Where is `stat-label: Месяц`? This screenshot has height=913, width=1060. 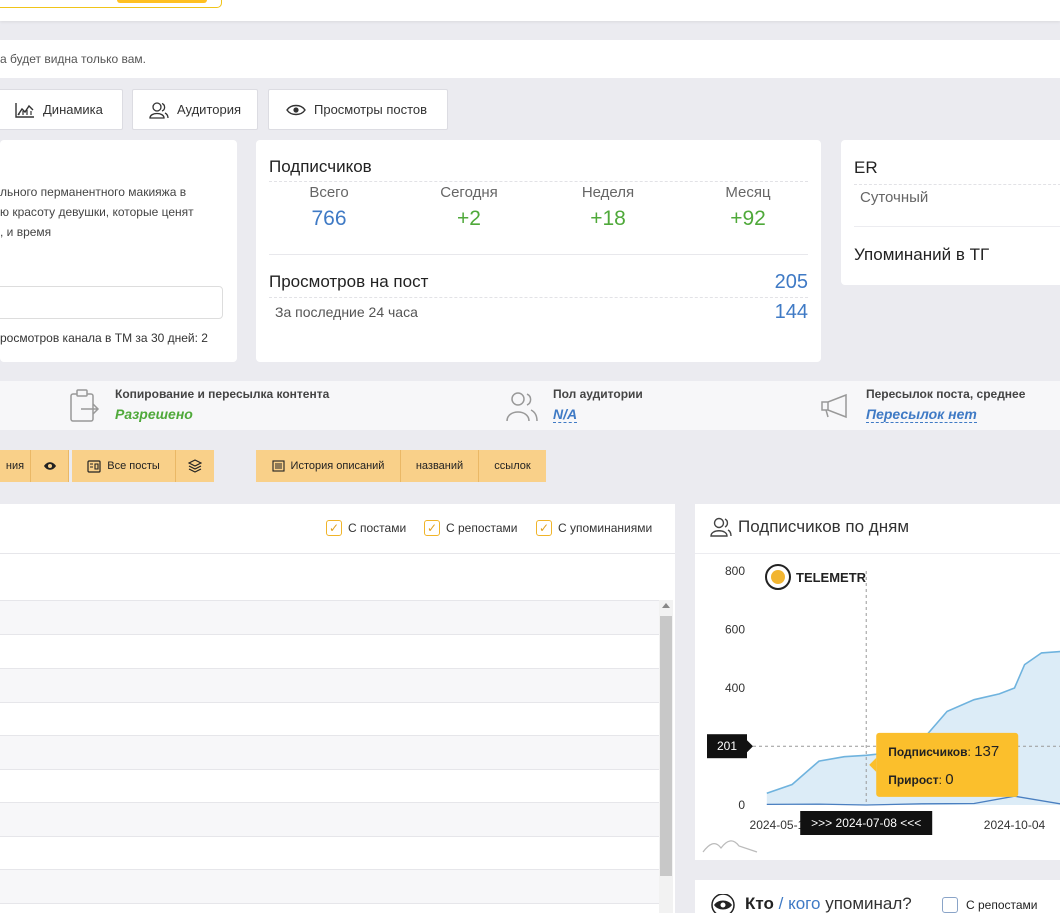 stat-label: Месяц is located at coordinates (748, 192).